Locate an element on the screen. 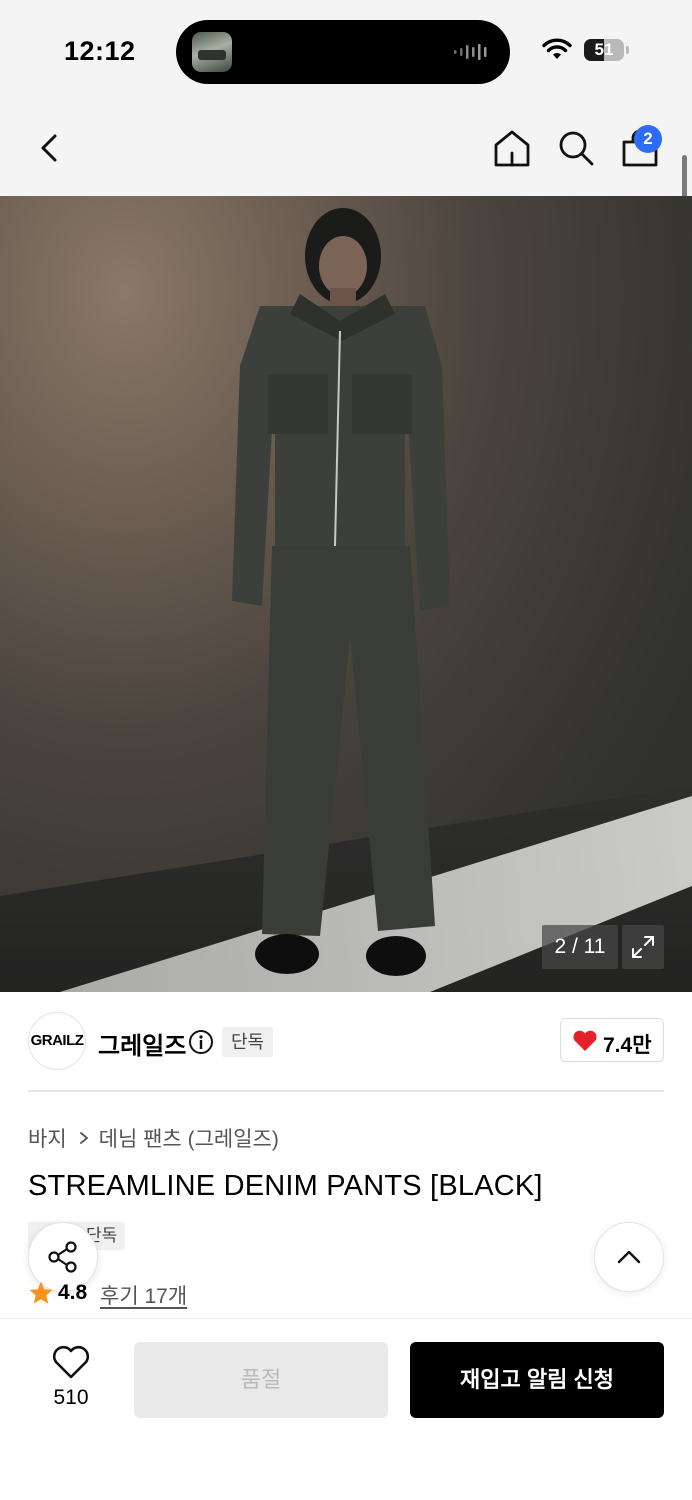 The image size is (692, 1500). expand-icon is located at coordinates (643, 947).